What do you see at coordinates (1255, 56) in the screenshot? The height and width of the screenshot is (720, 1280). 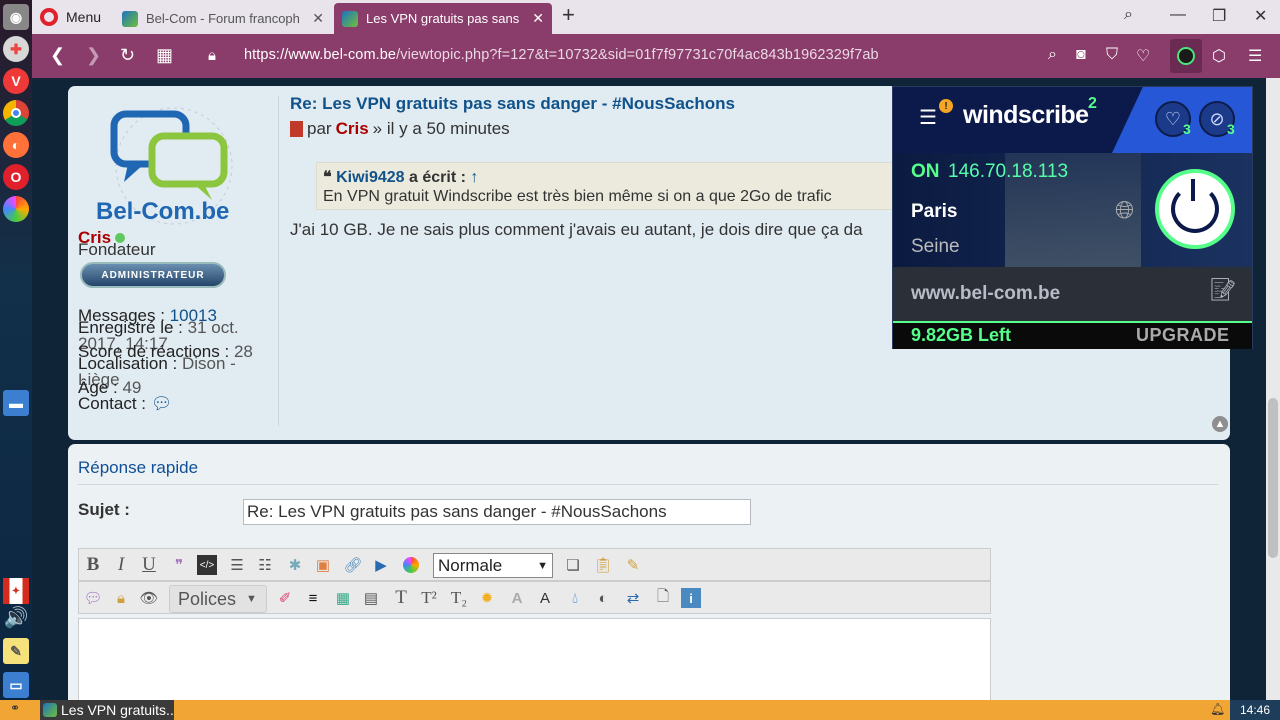 I see `easy-setup-icon: ☰` at bounding box center [1255, 56].